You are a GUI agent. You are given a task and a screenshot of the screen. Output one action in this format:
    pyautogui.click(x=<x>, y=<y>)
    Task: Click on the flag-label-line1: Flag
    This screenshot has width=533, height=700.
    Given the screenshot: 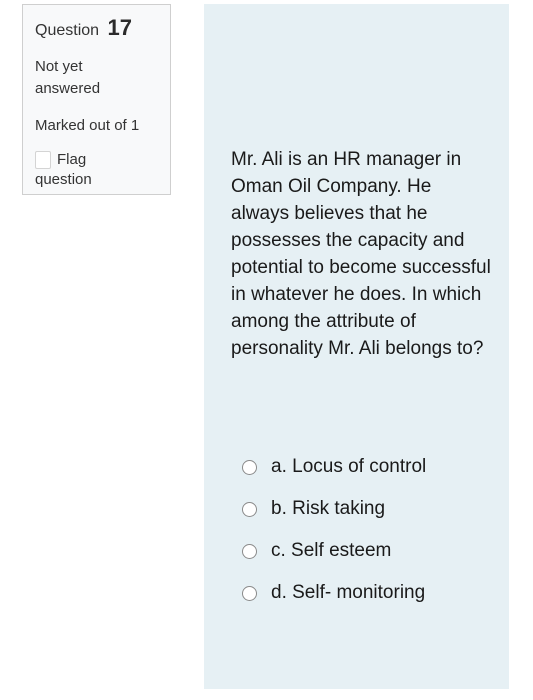 What is the action you would take?
    pyautogui.click(x=72, y=159)
    